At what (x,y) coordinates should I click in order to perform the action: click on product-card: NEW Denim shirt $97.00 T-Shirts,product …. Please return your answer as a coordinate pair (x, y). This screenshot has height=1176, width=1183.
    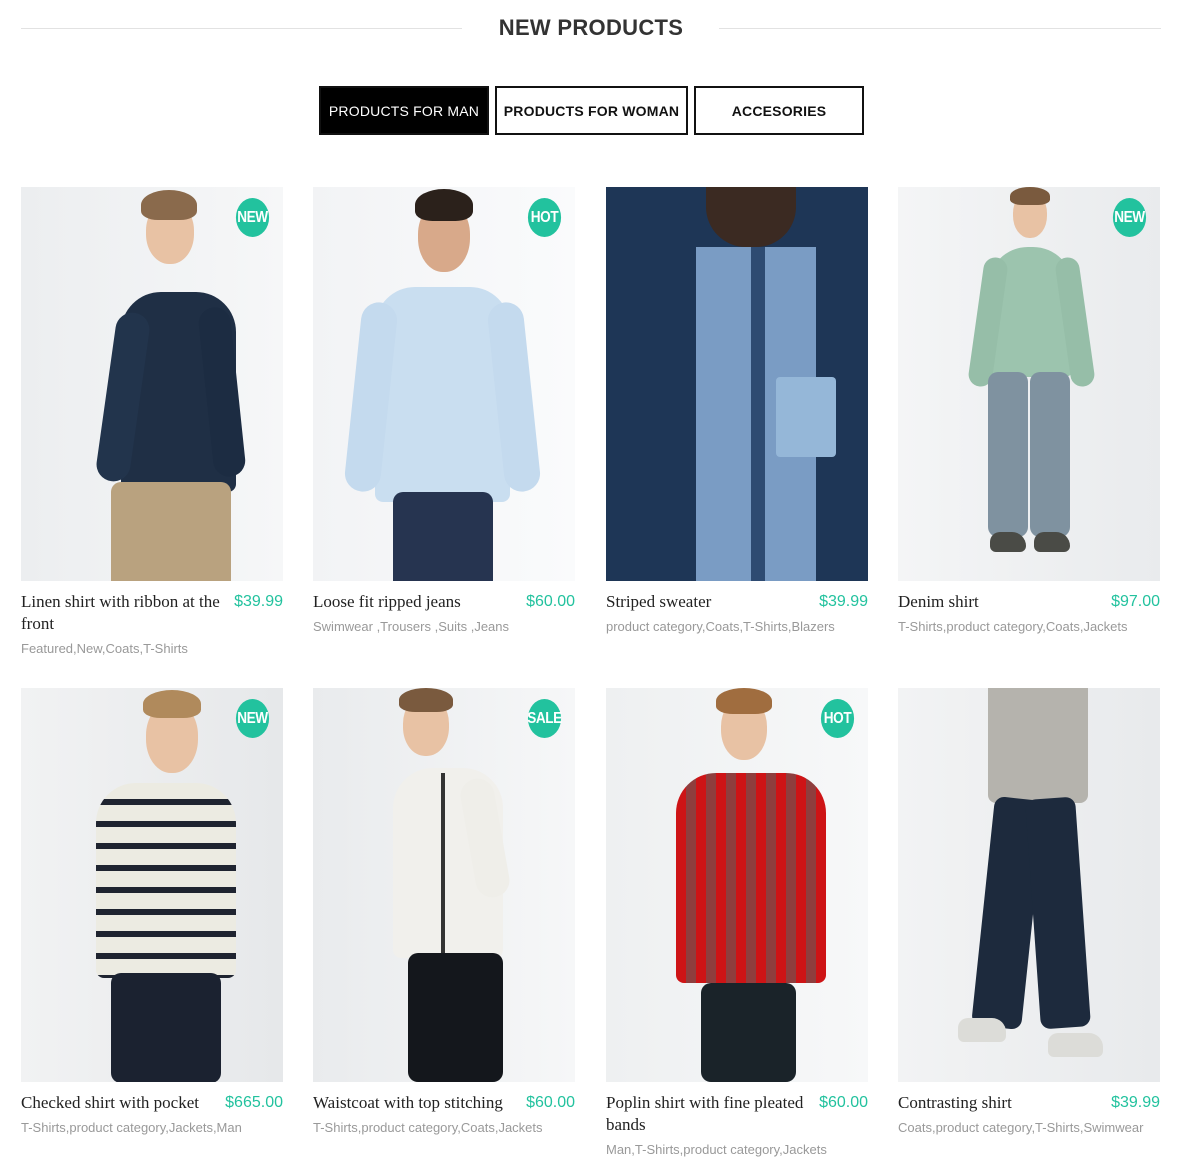
    Looking at the image, I should click on (1029, 411).